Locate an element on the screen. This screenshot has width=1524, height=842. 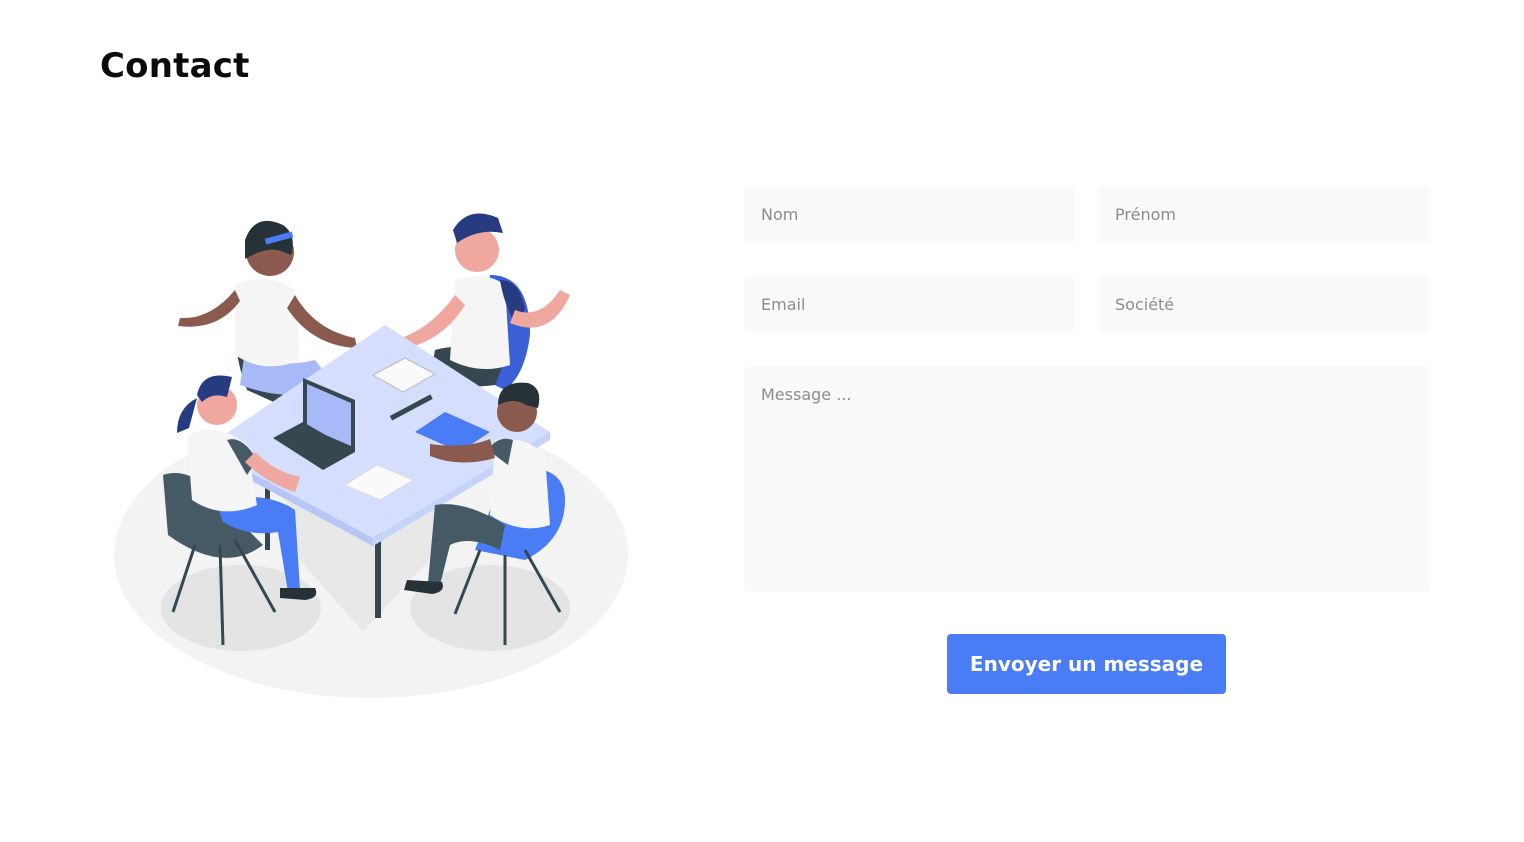
send-message-button: Envoyer un message is located at coordinates (1086, 664).